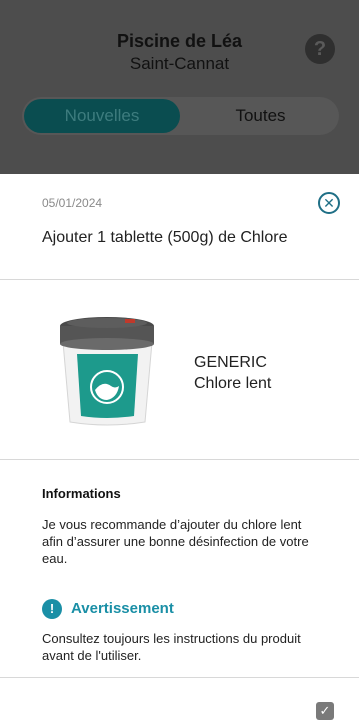 The height and width of the screenshot is (720, 359). What do you see at coordinates (81, 493) in the screenshot?
I see `info-heading: Informations` at bounding box center [81, 493].